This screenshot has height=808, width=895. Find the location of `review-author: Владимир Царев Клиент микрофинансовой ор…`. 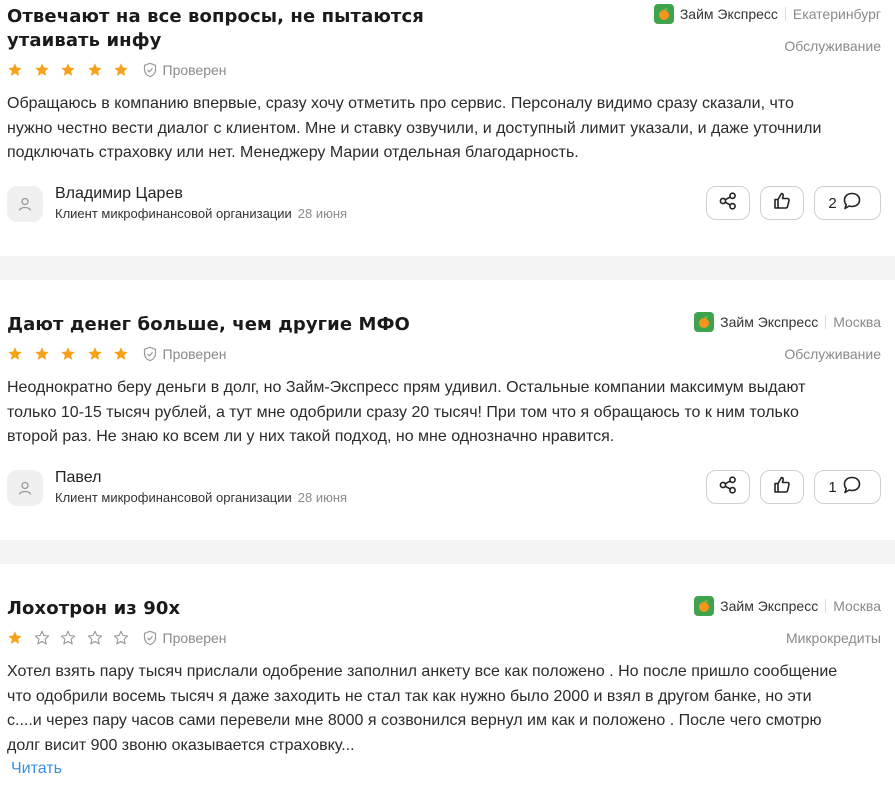

review-author: Владимир Царев Клиент микрофинансовой ор… is located at coordinates (177, 204).